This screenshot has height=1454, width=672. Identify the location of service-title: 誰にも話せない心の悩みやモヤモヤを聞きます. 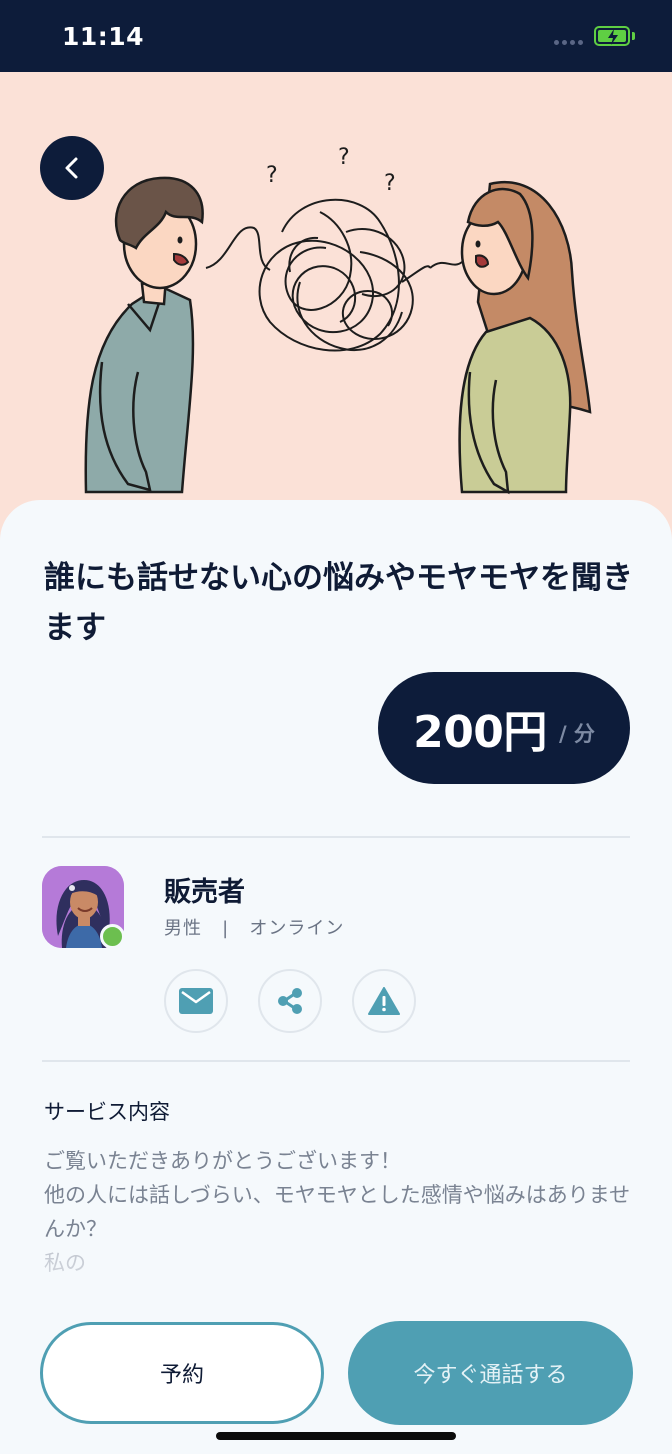
(338, 603).